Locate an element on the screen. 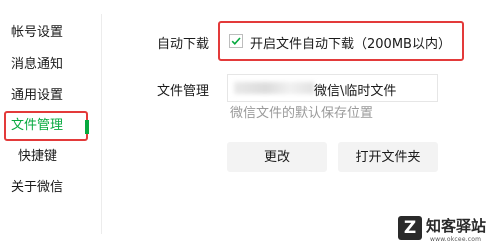  file-path-field: 微信\临时文件 is located at coordinates (332, 88).